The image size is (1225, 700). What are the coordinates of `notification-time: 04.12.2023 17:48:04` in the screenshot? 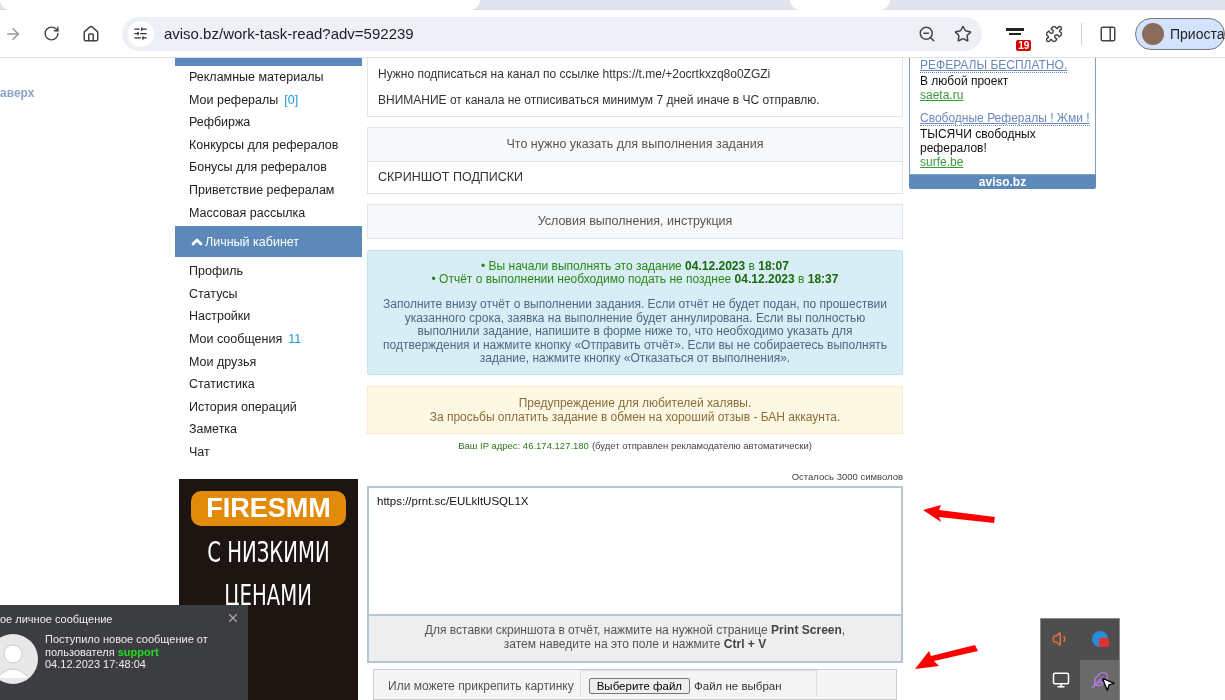 It's located at (96, 664).